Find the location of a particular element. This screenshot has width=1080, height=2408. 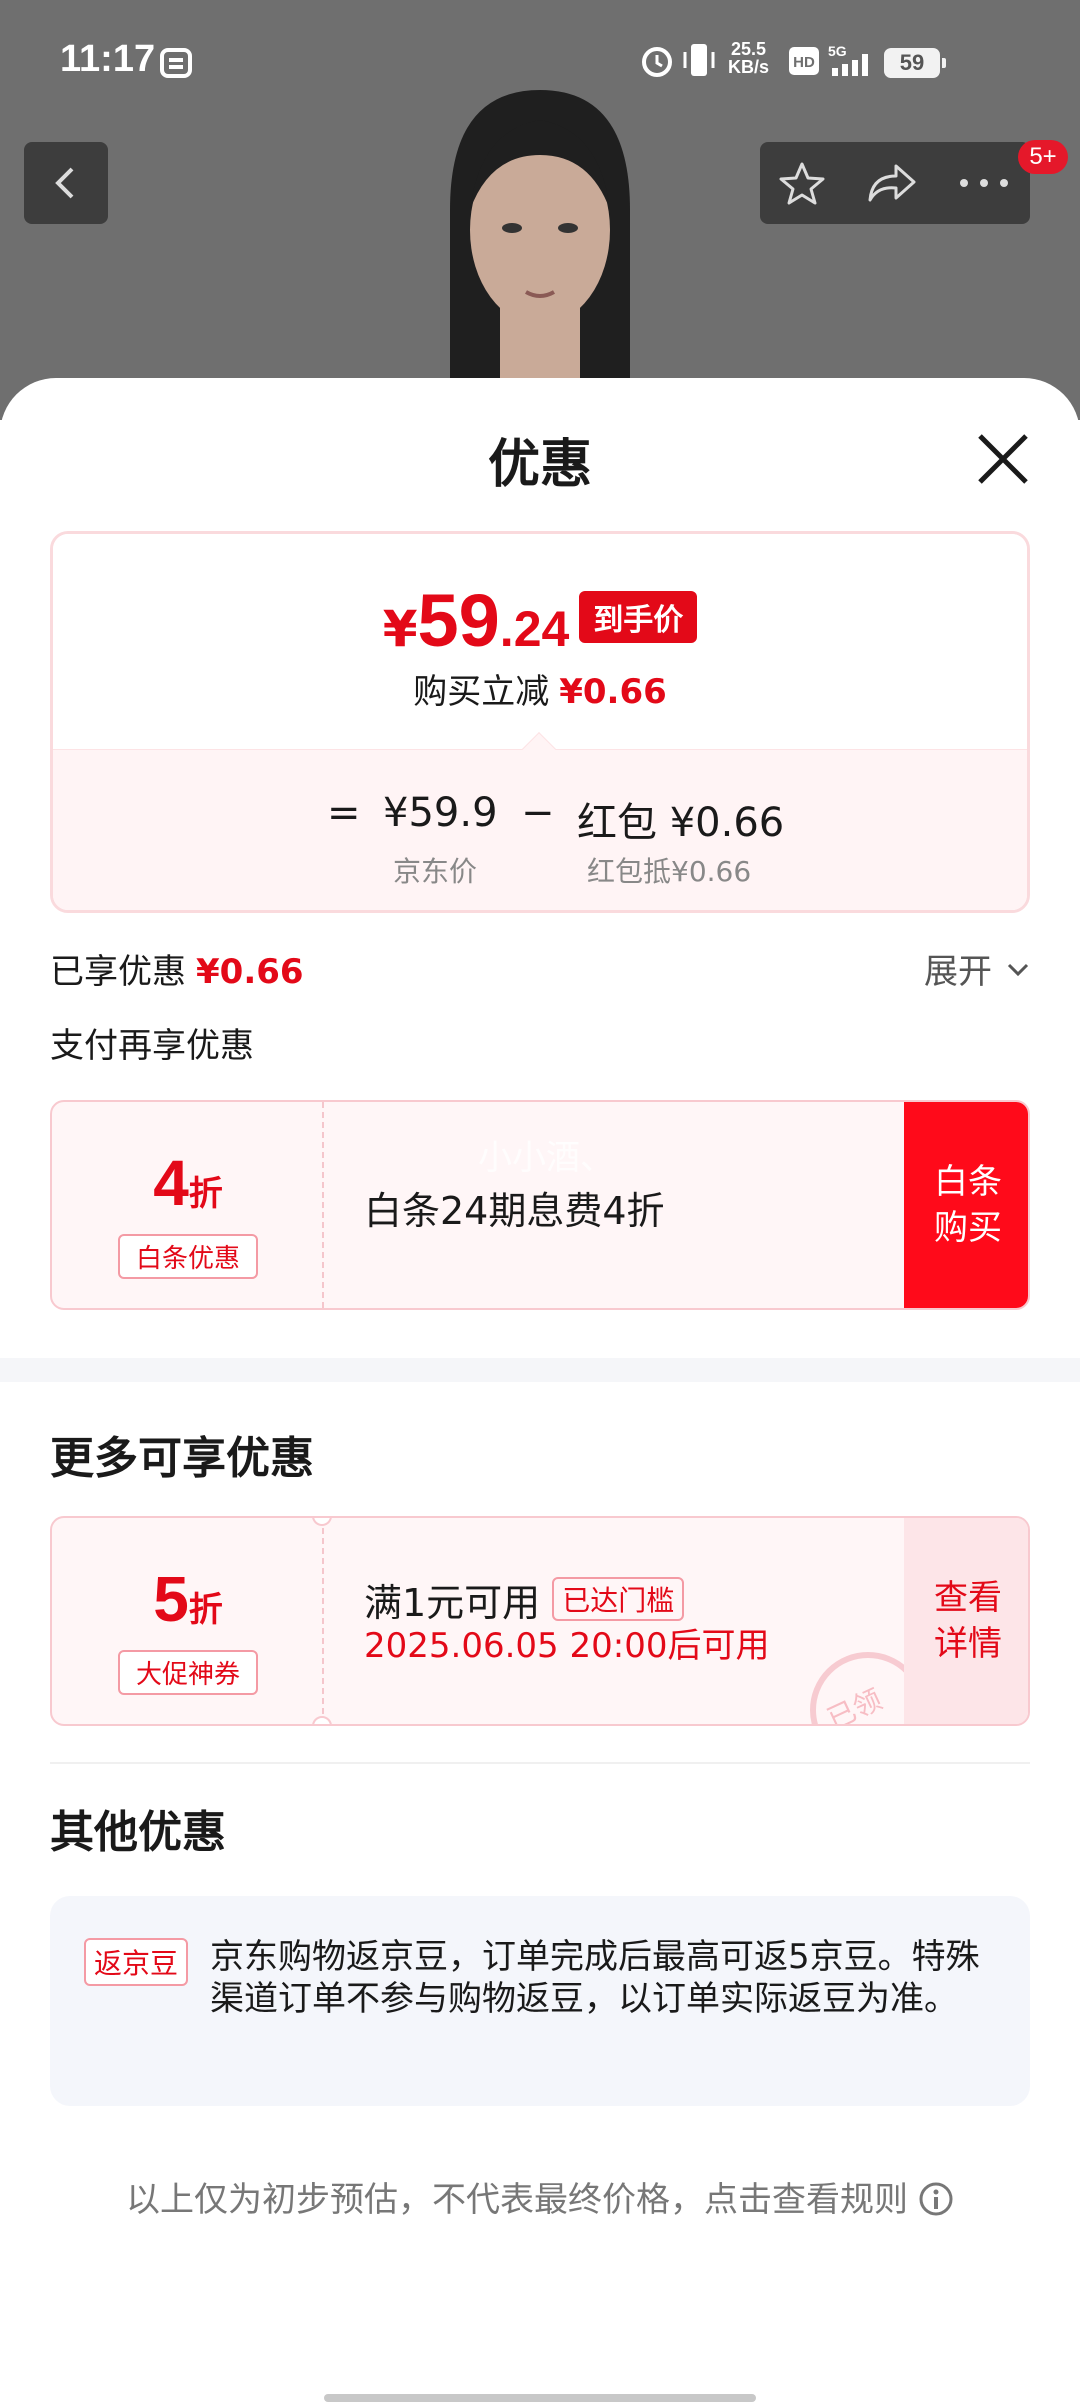

chevron-left-icon is located at coordinates (64, 183).